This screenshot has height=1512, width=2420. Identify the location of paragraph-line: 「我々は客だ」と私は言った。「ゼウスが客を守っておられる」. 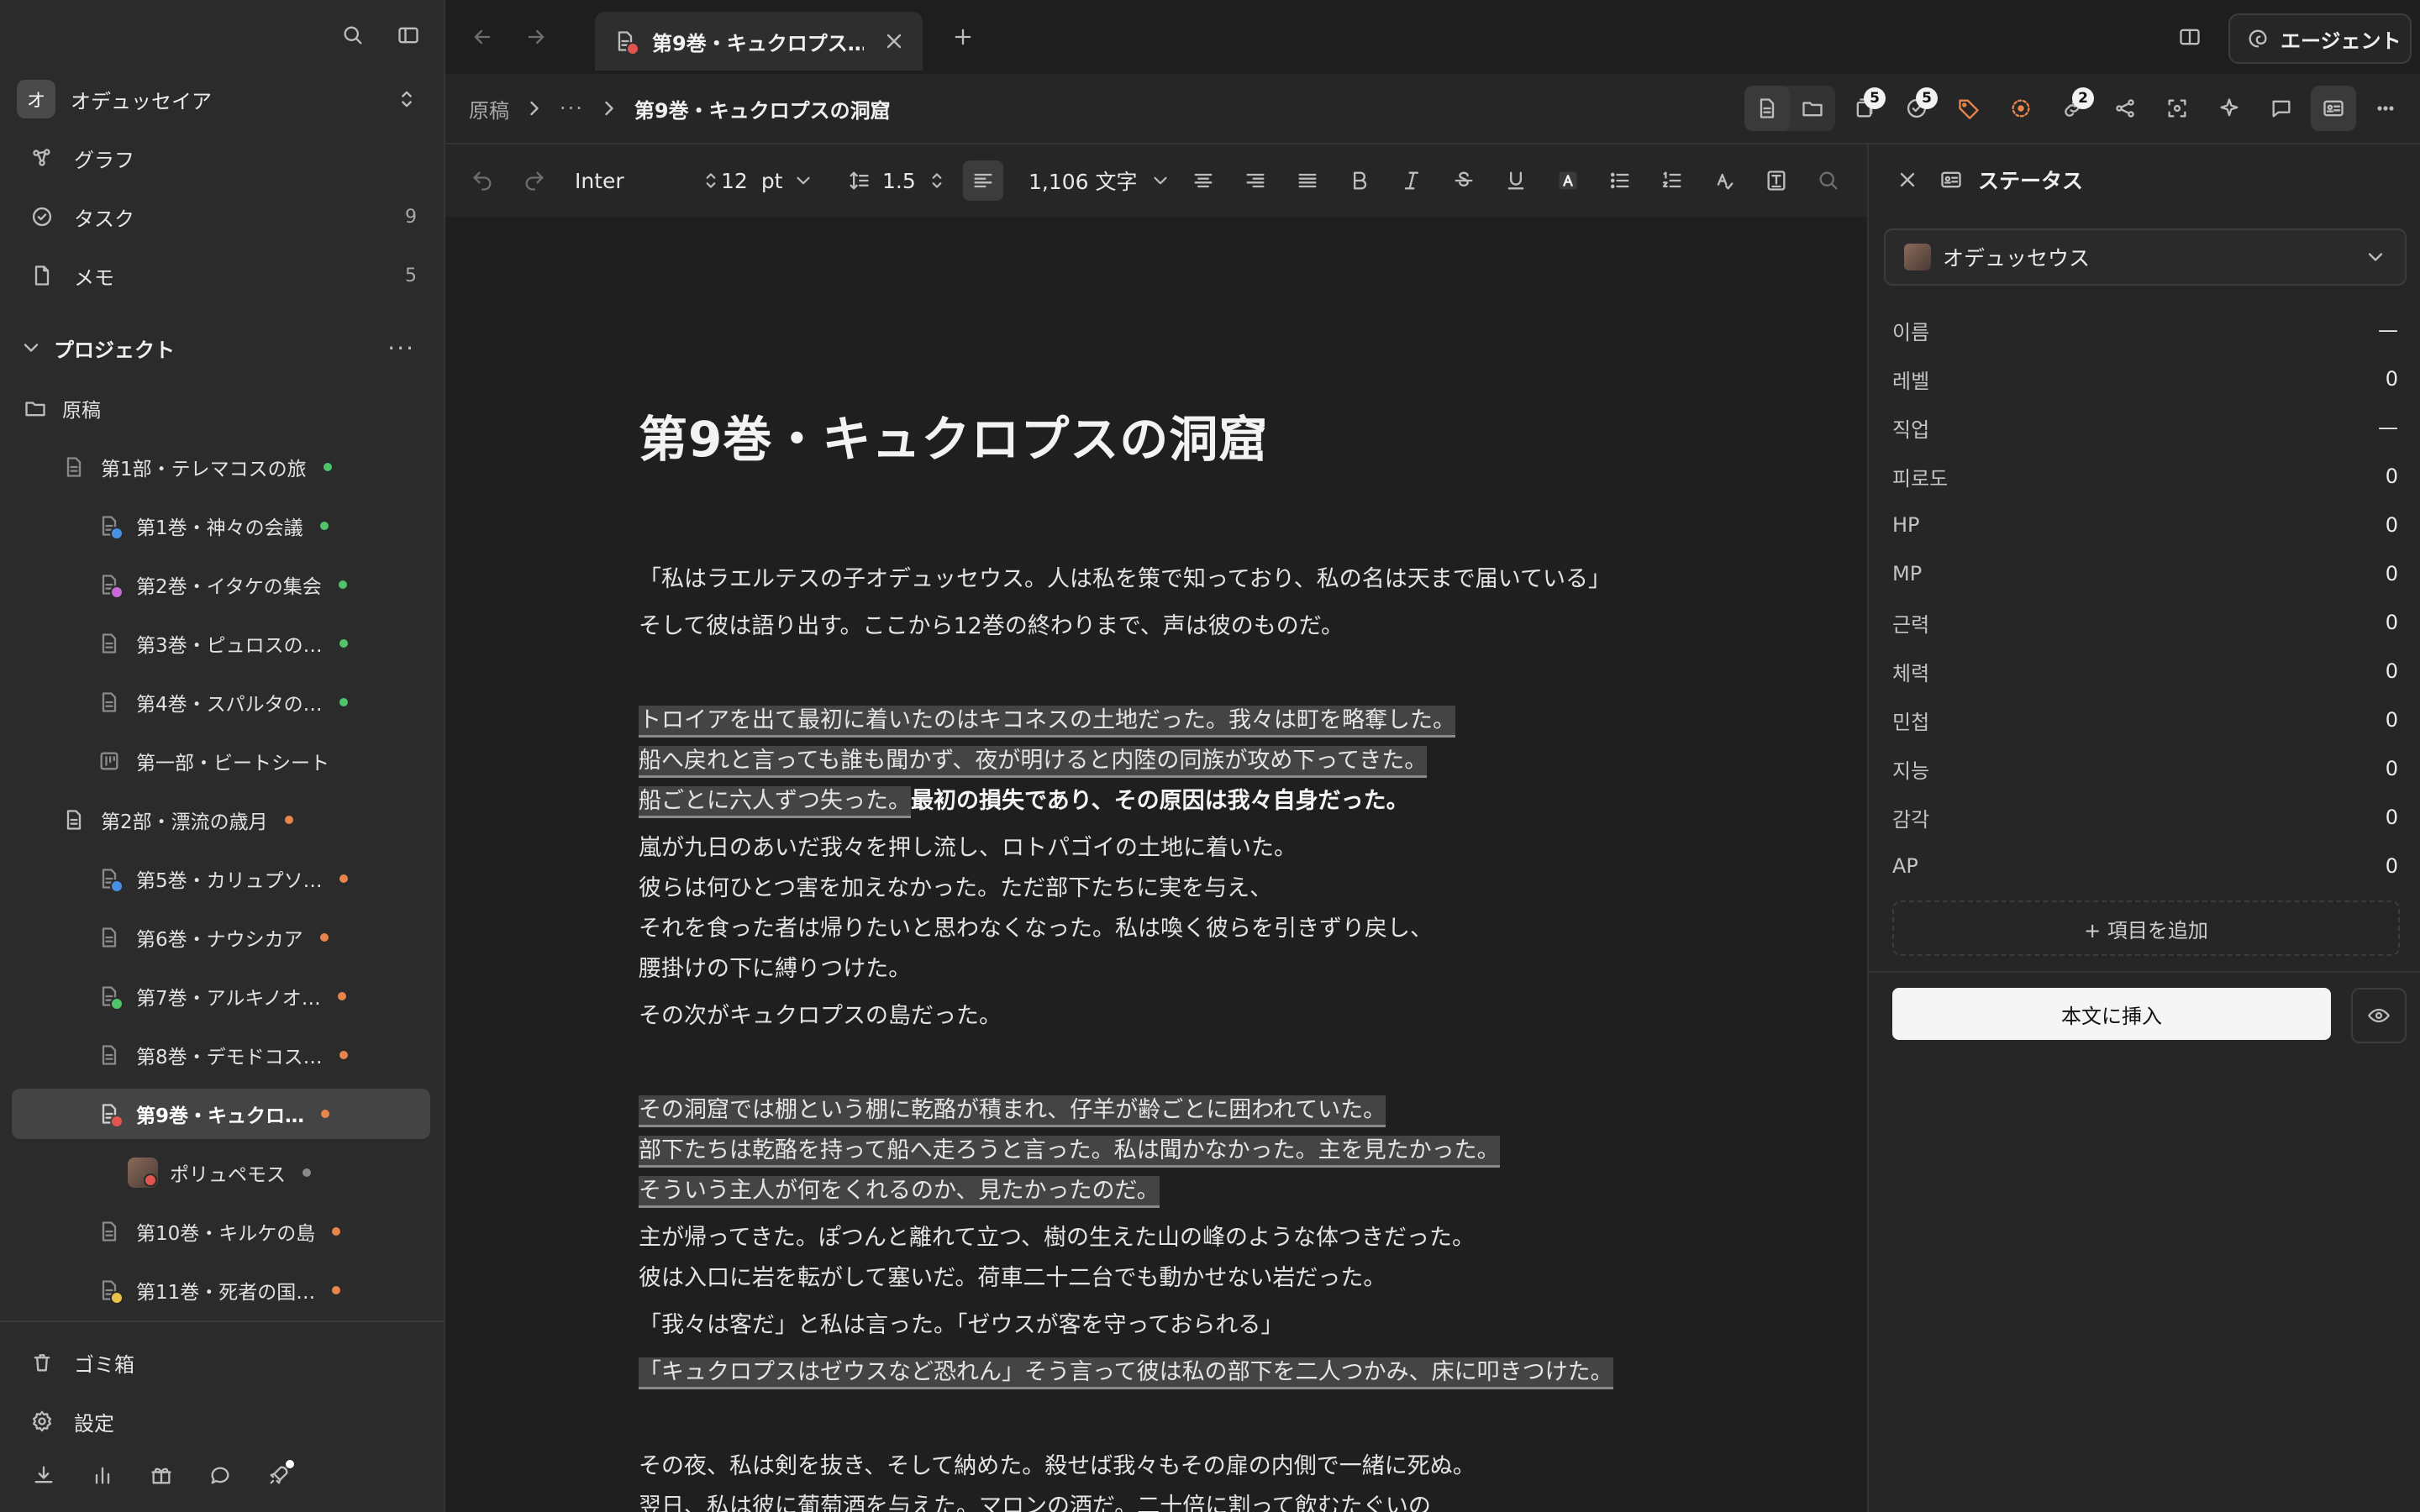
(961, 1325).